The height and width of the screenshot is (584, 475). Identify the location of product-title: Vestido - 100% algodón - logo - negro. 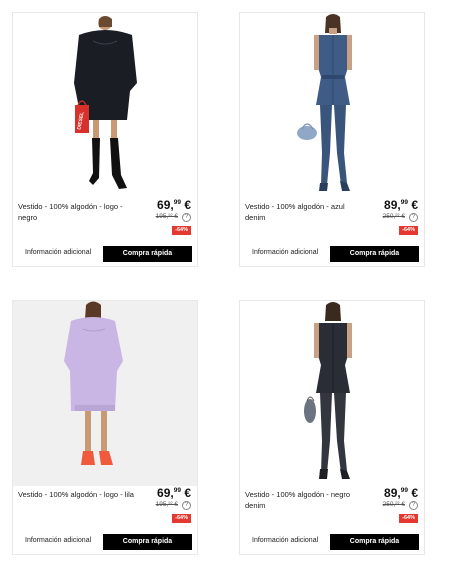
(79, 212).